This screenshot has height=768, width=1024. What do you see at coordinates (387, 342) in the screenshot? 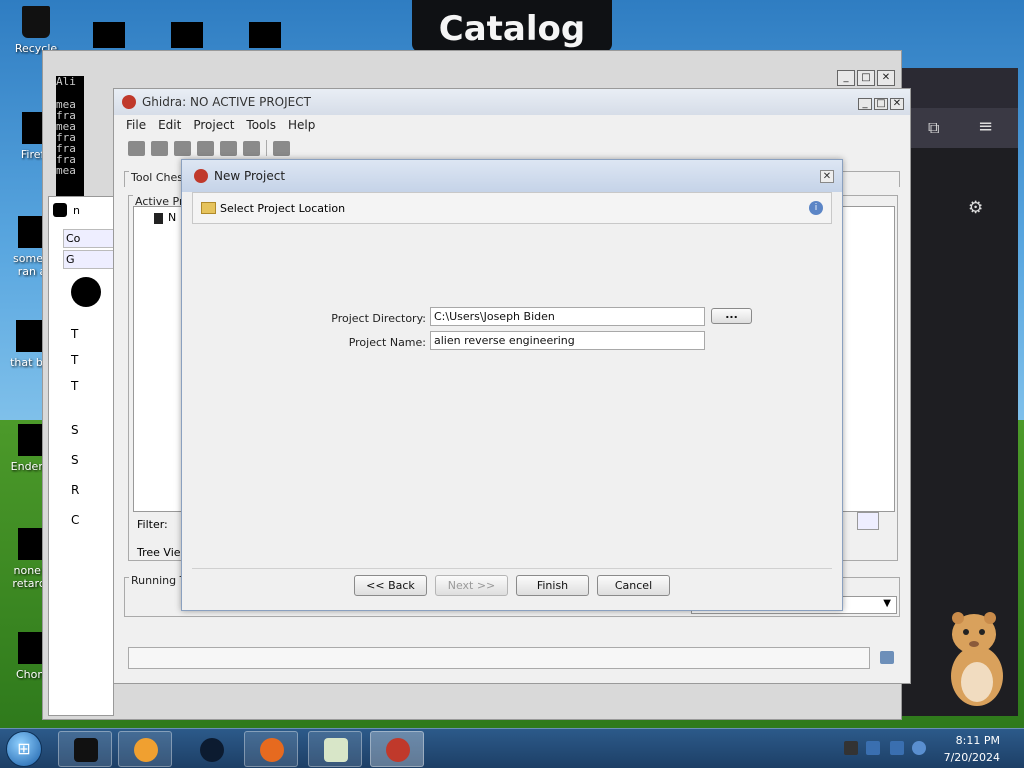
I see `project-name-label: Project Name:` at bounding box center [387, 342].